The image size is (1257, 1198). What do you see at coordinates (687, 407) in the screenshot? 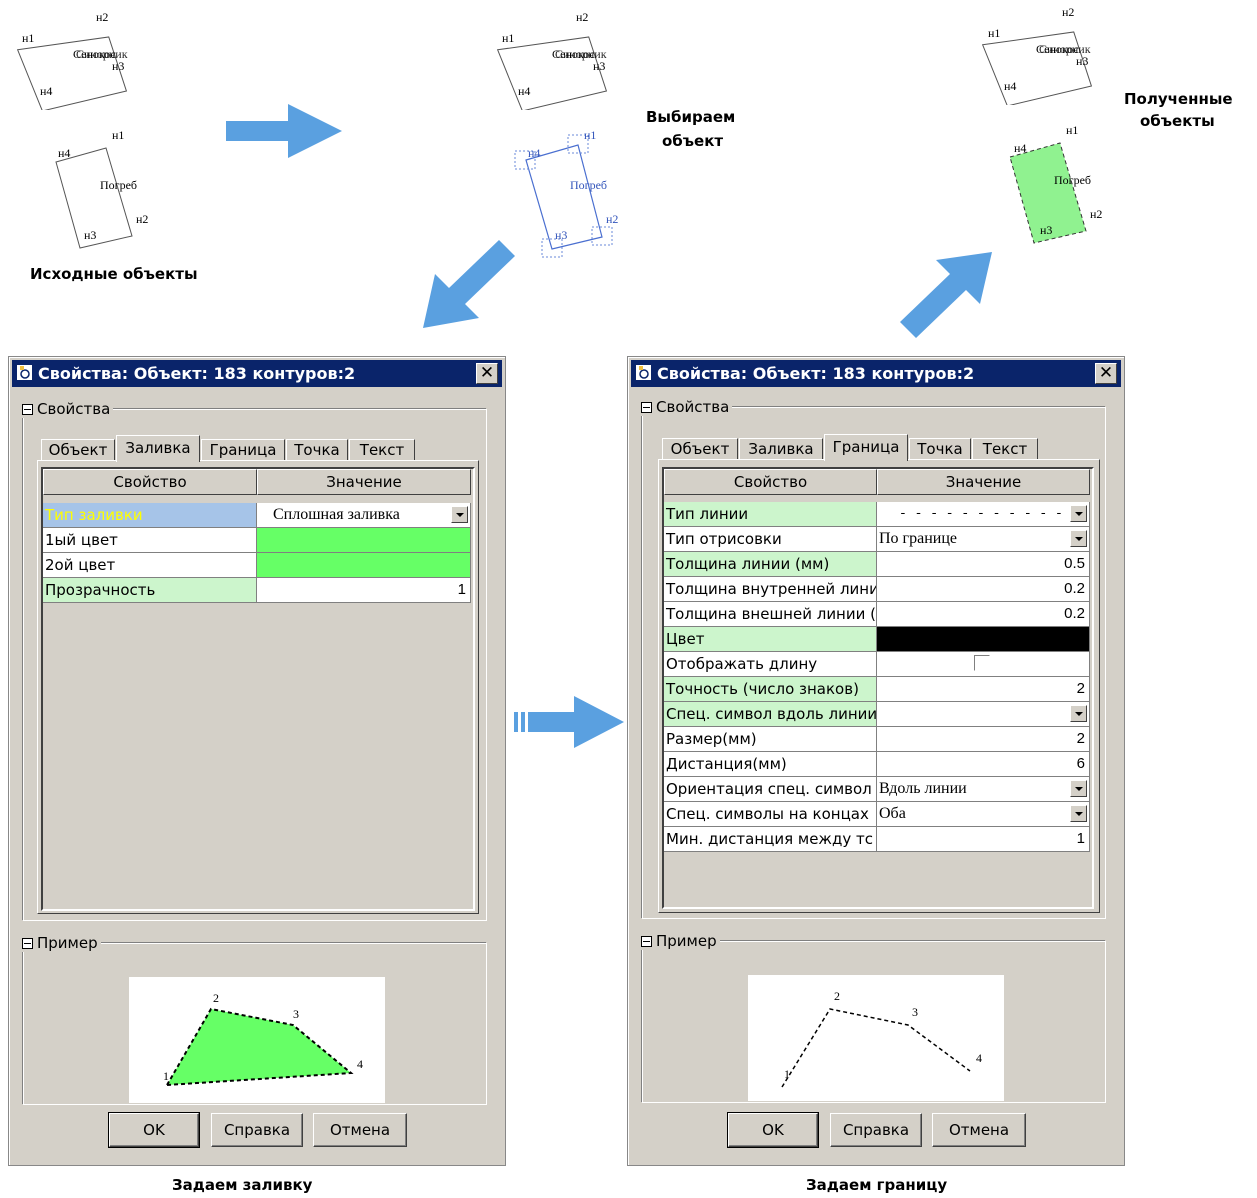
I see `border-props-group-header: Свойства` at bounding box center [687, 407].